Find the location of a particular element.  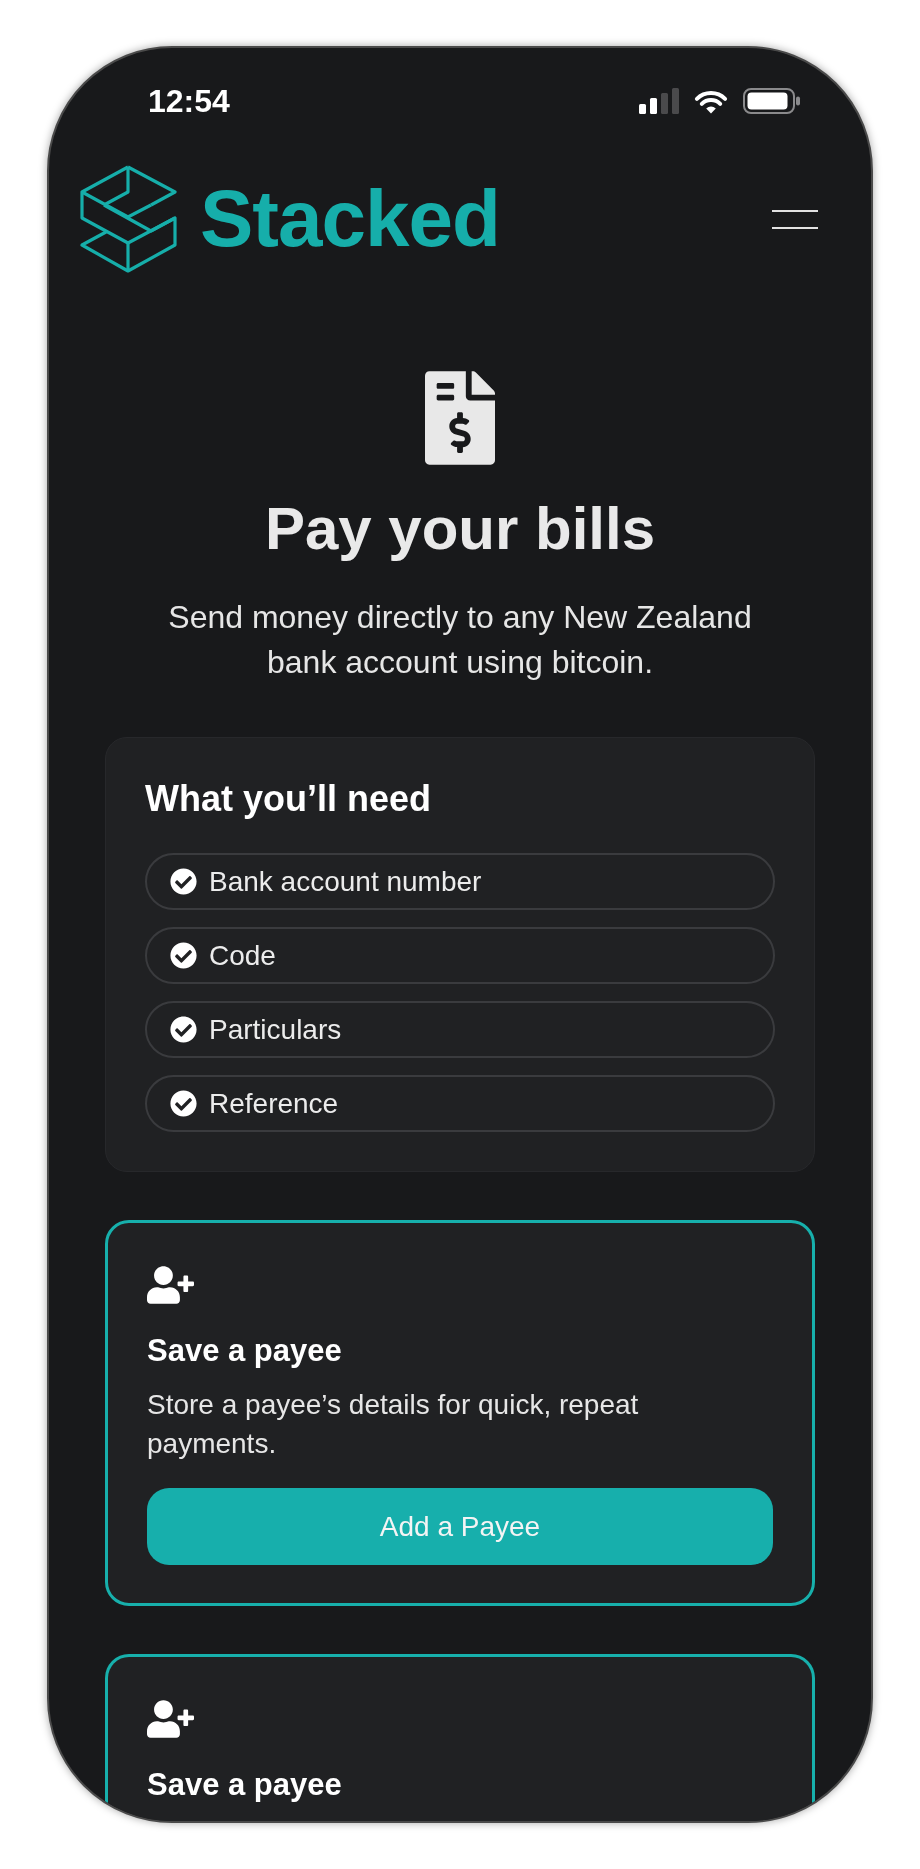

battery-icon is located at coordinates (772, 101).